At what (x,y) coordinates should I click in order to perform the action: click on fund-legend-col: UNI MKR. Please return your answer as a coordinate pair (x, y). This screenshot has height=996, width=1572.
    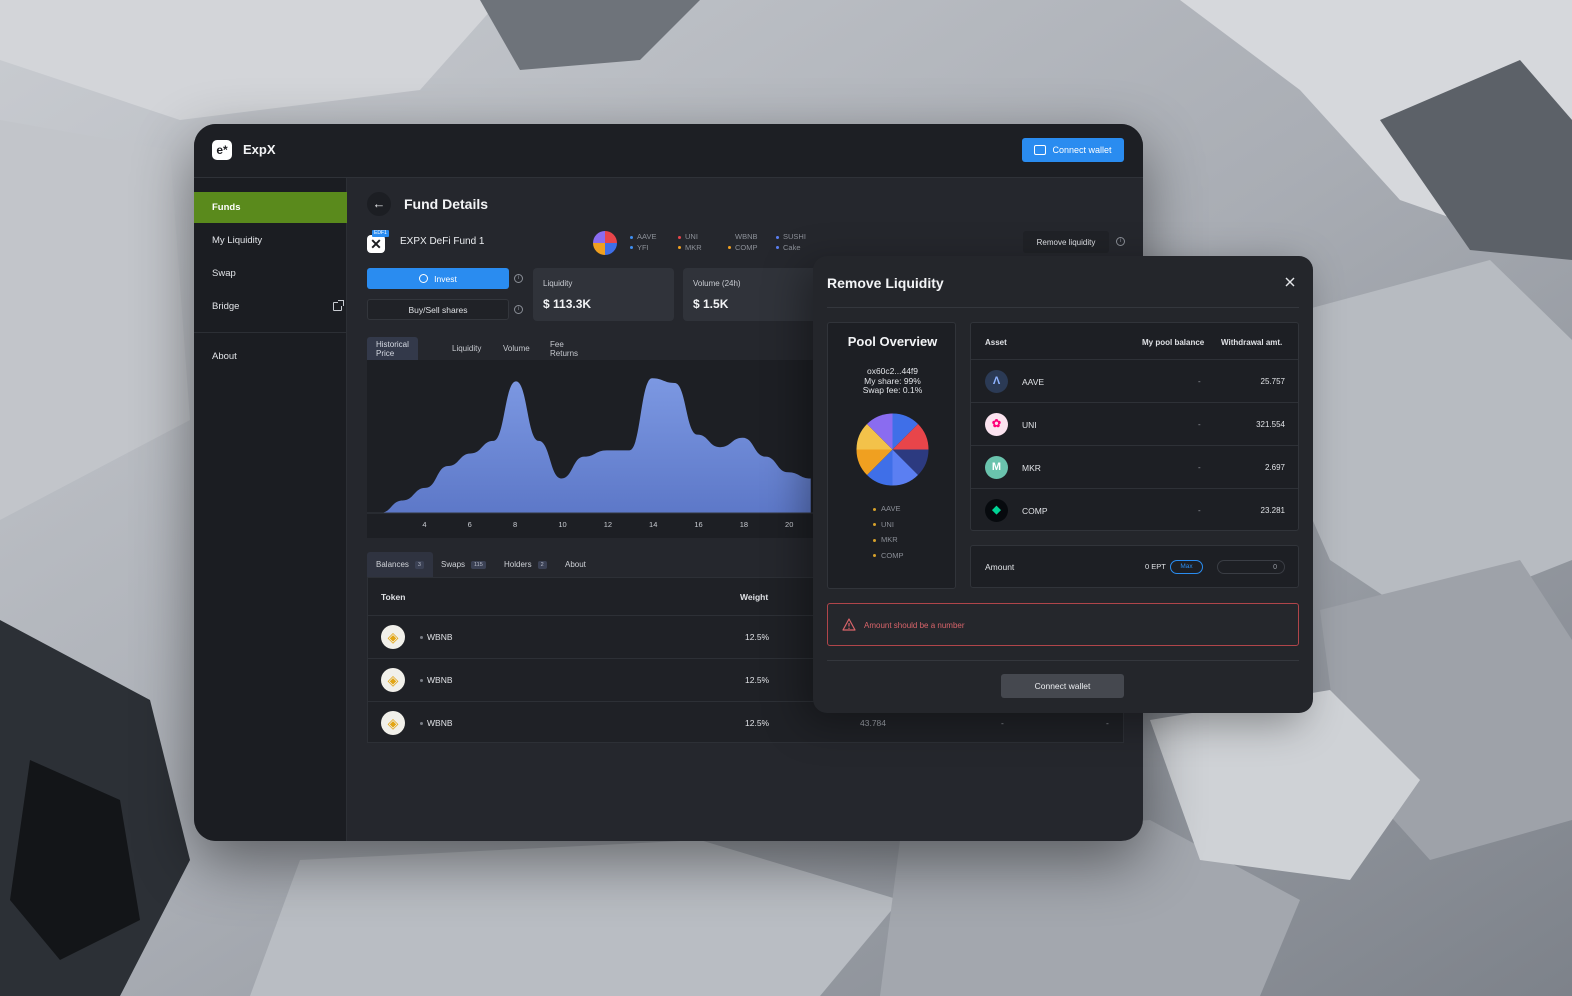
    Looking at the image, I should click on (690, 242).